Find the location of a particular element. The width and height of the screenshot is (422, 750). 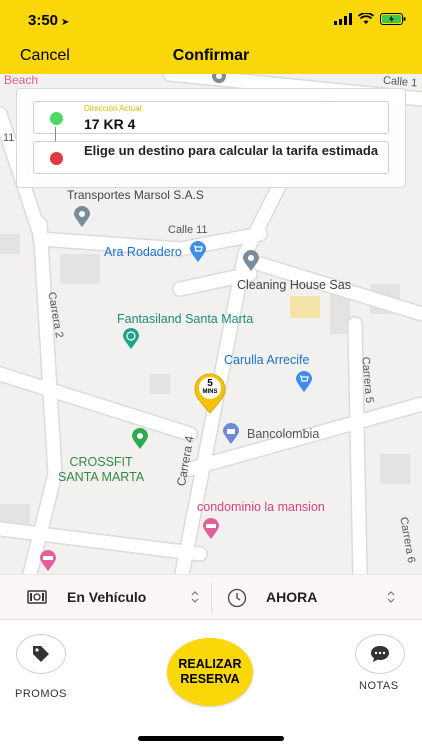

home-indicator is located at coordinates (211, 738).